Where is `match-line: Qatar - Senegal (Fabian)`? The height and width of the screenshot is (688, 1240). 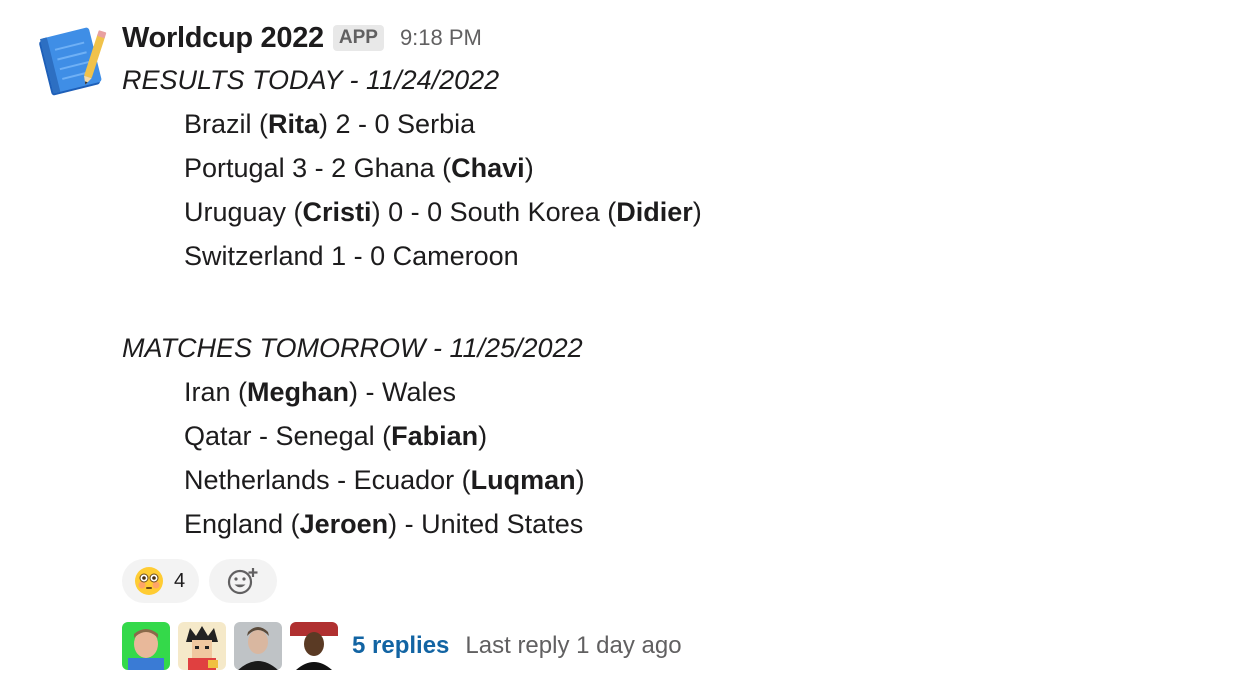 match-line: Qatar - Senegal (Fabian) is located at coordinates (336, 436).